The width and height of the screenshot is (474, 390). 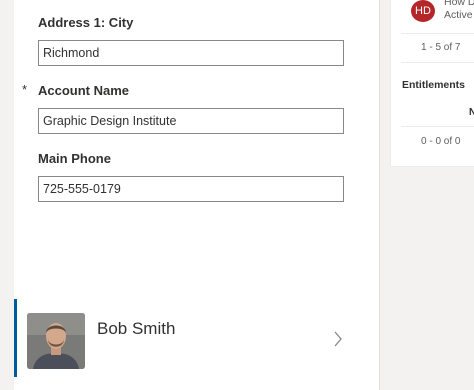 What do you see at coordinates (191, 121) in the screenshot?
I see `account-name-input: Graphic Design Institute` at bounding box center [191, 121].